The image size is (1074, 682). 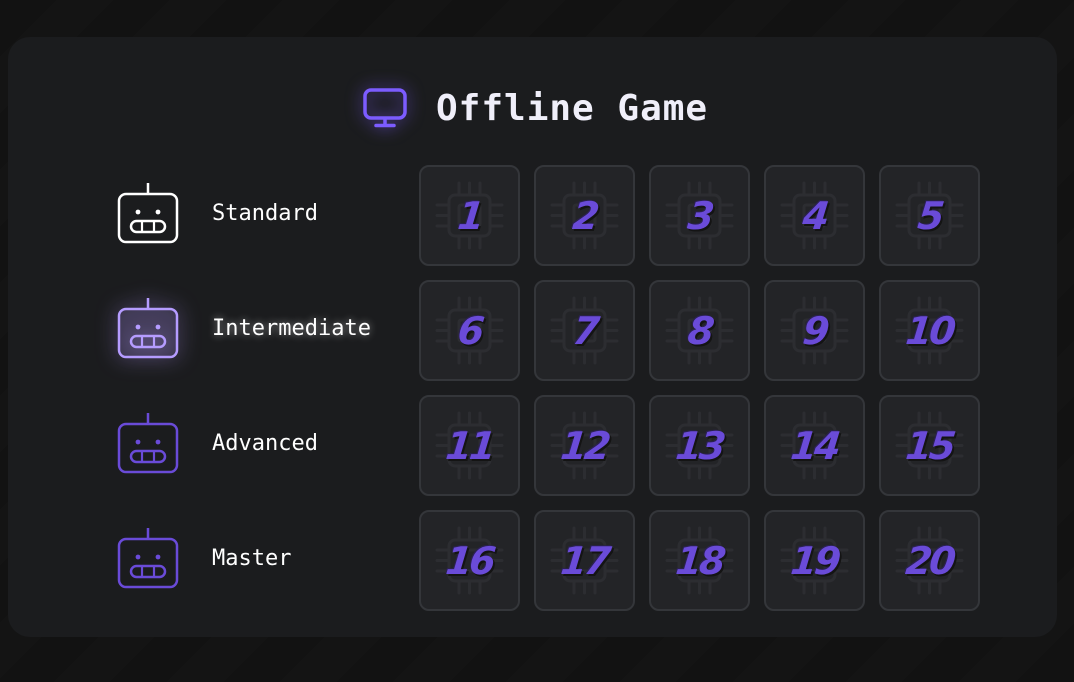 I want to click on stage-number: 9, so click(x=814, y=330).